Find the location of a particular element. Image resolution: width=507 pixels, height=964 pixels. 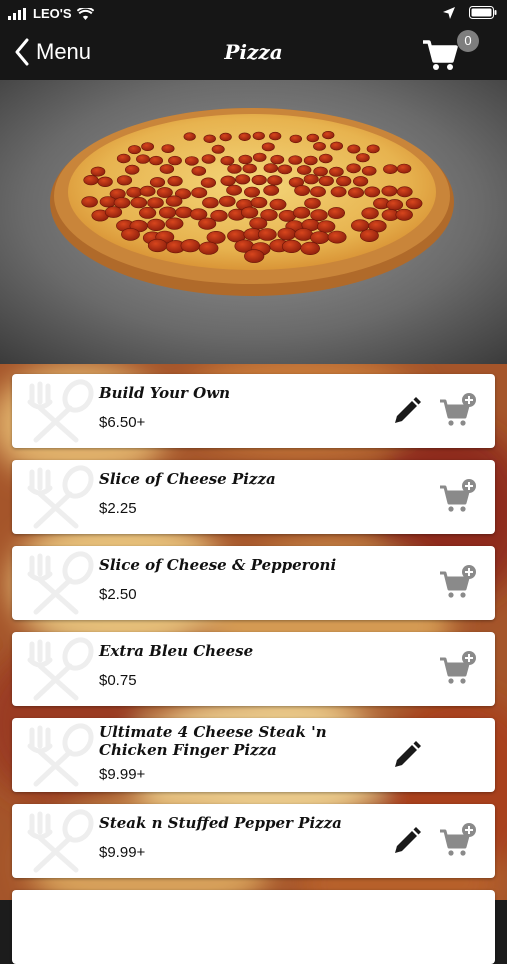

menu-item-card: Slice of Cheese Pizza $2.25 is located at coordinates (253, 497).